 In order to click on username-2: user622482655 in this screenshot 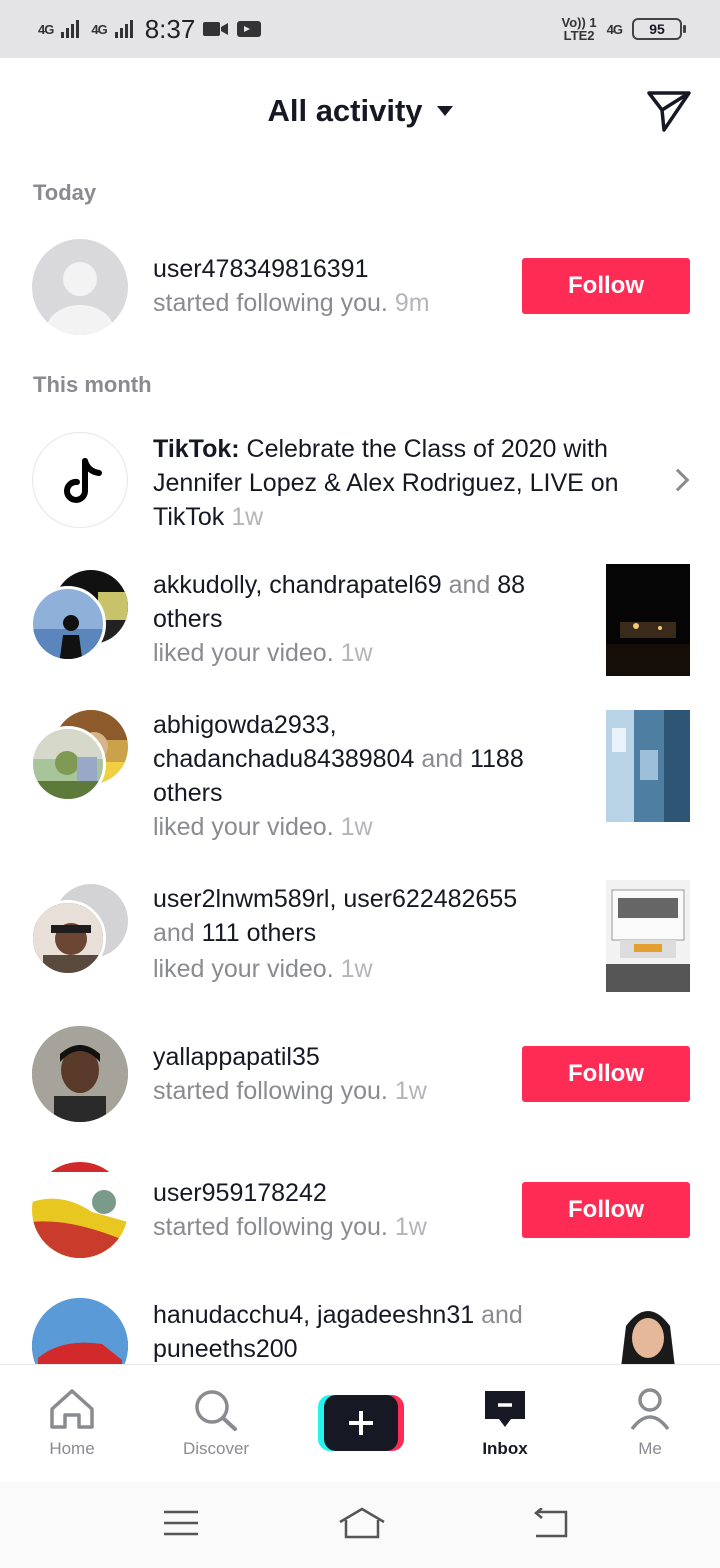, I will do `click(430, 899)`.